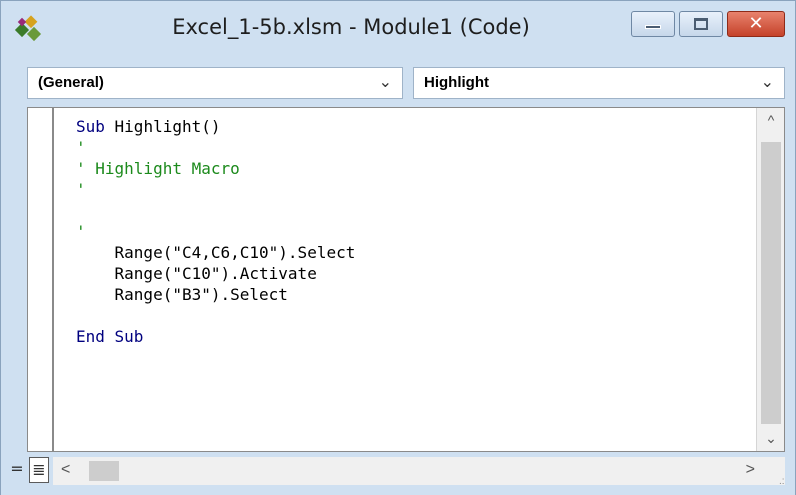  I want to click on vba-module-icon, so click(28, 28).